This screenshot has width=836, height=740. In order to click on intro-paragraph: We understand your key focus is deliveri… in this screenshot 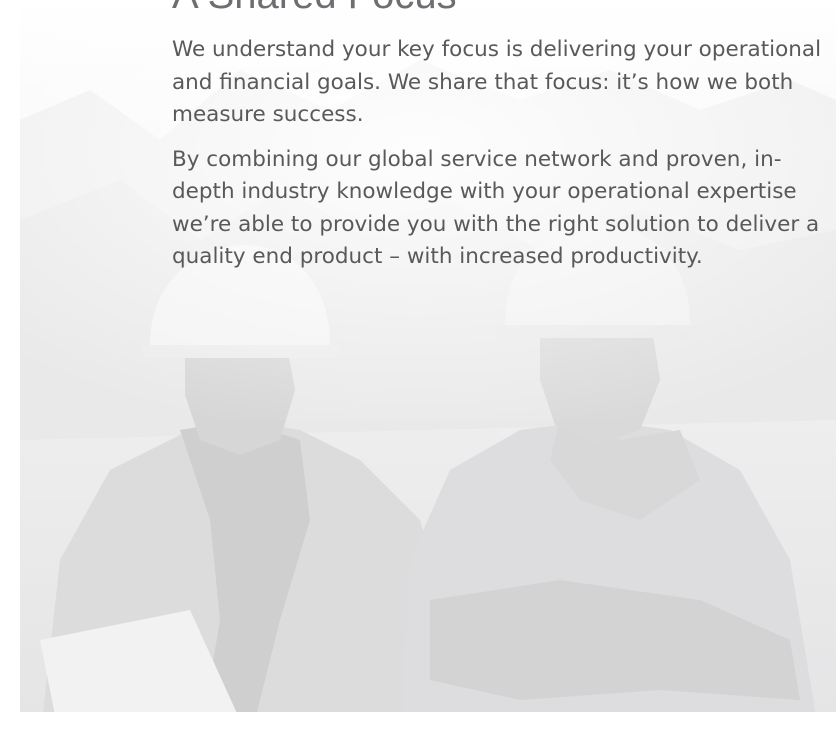, I will do `click(497, 82)`.